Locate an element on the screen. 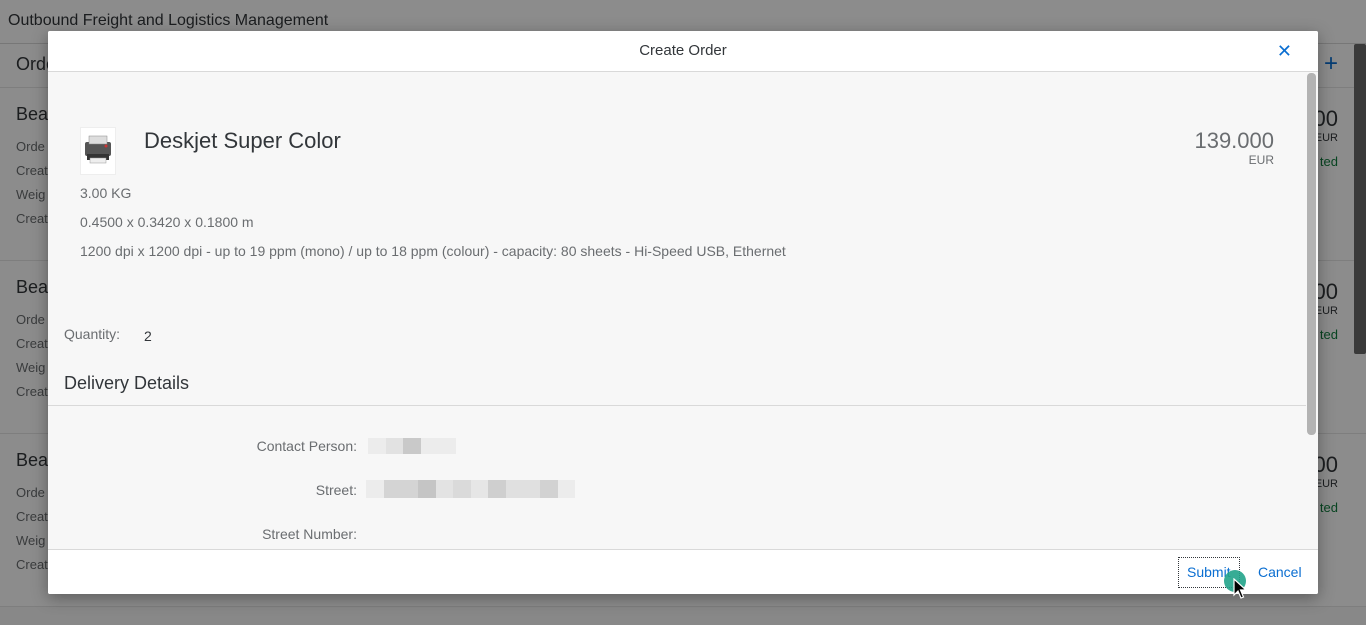  contact-person-row: Contact Person: is located at coordinates (677, 447).